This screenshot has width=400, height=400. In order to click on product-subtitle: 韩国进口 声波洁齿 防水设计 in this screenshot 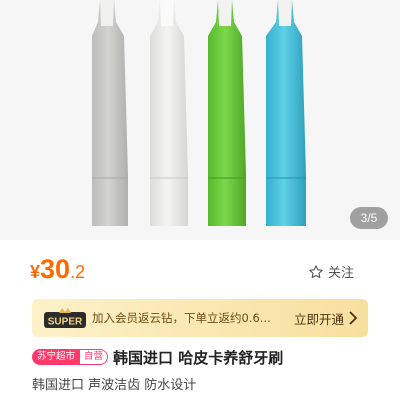, I will do `click(114, 385)`.